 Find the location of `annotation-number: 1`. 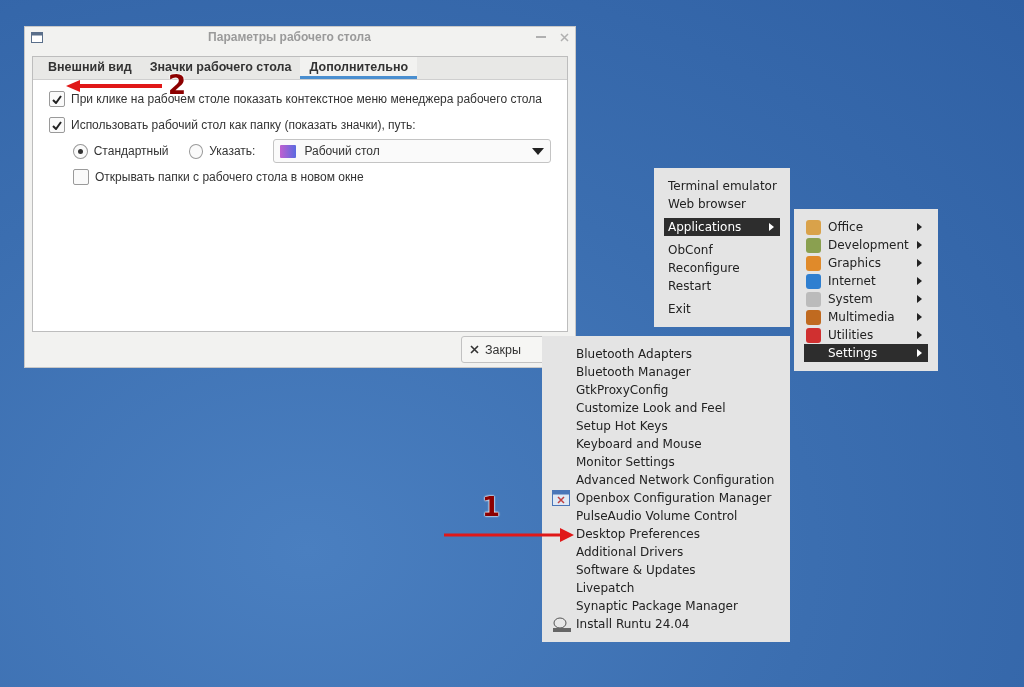

annotation-number: 1 is located at coordinates (491, 507).